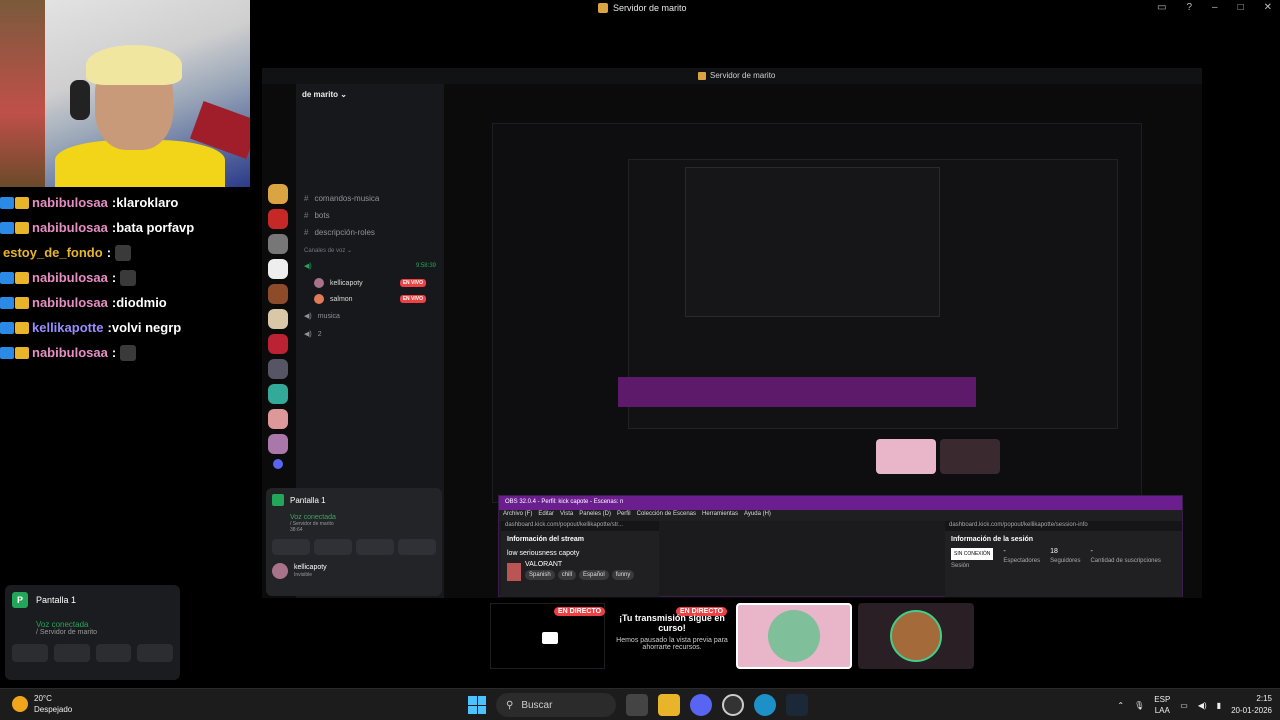 This screenshot has height=720, width=1280. Describe the element at coordinates (306, 232) in the screenshot. I see `hash-icon: #` at that location.